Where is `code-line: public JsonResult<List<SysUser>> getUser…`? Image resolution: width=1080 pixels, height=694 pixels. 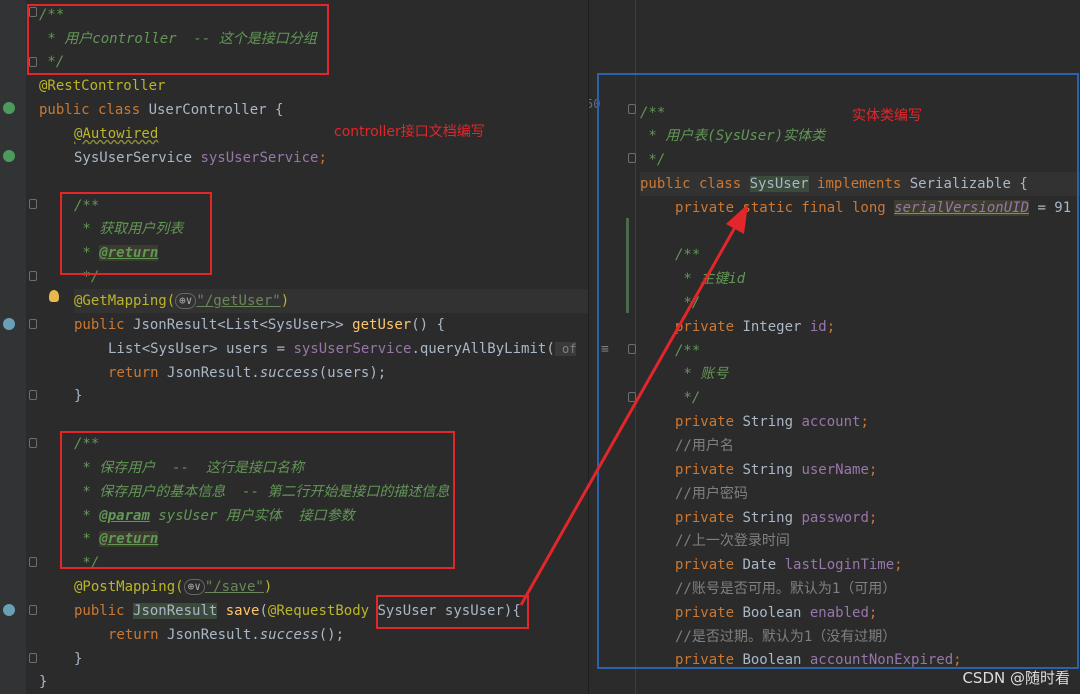 code-line: public JsonResult<List<SysUser>> getUser… is located at coordinates (259, 325).